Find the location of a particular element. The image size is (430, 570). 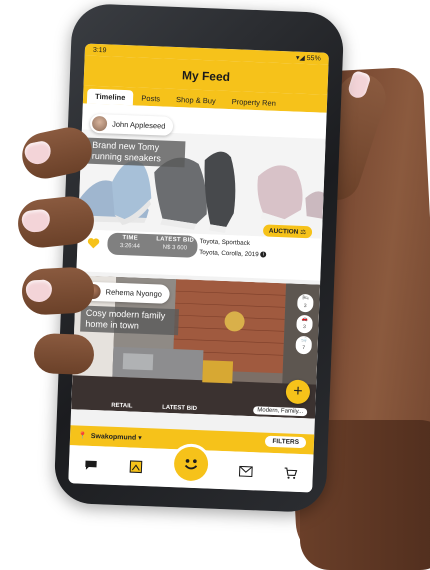

property-features: 🛏 3 🚗 3 🛁 7 is located at coordinates (304, 324).